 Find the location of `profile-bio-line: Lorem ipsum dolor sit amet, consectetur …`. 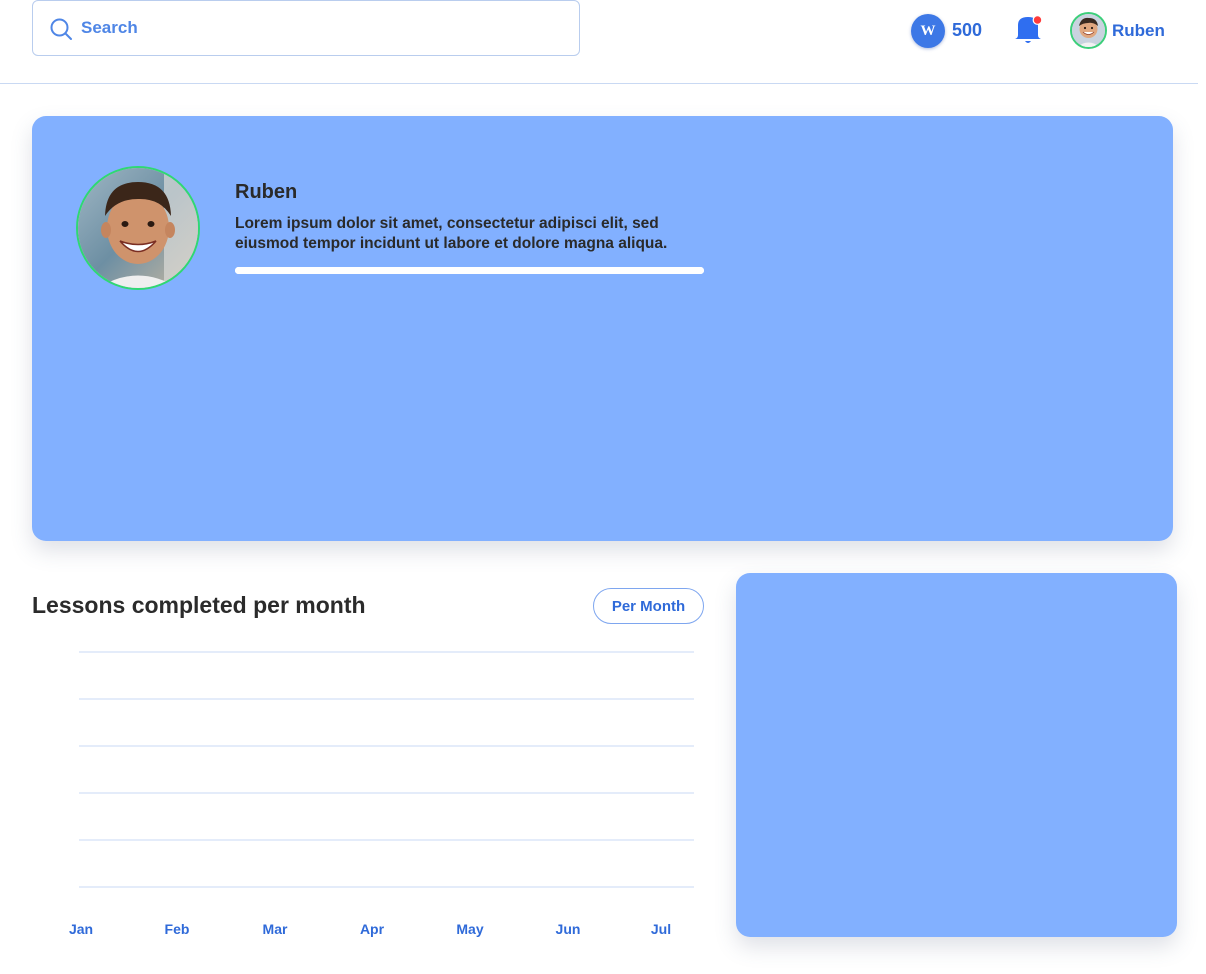

profile-bio-line: Lorem ipsum dolor sit amet, consectetur … is located at coordinates (447, 223).